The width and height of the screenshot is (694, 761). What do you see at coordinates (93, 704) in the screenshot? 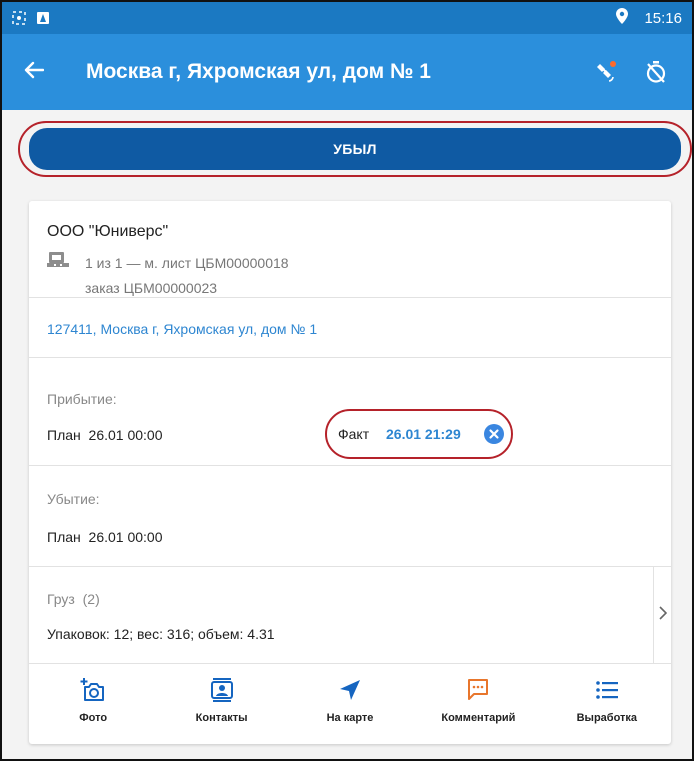
I see `photo-button: Фото` at bounding box center [93, 704].